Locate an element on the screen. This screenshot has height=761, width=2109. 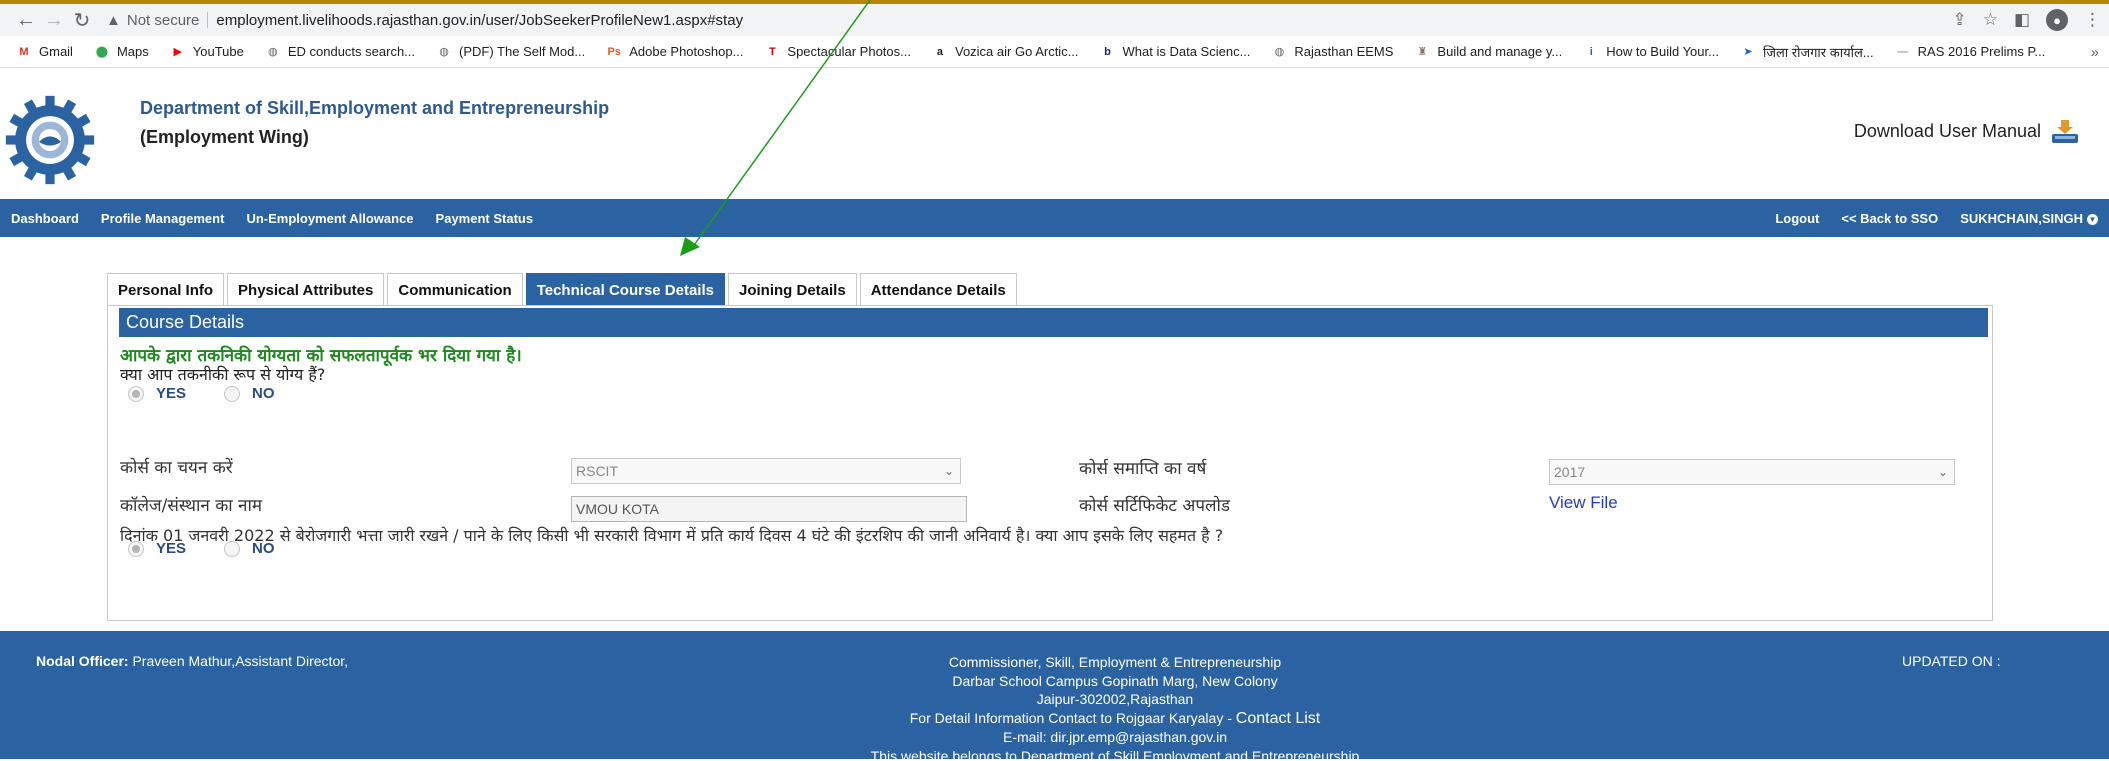
bookmark-item: M Gmail is located at coordinates (44, 52).